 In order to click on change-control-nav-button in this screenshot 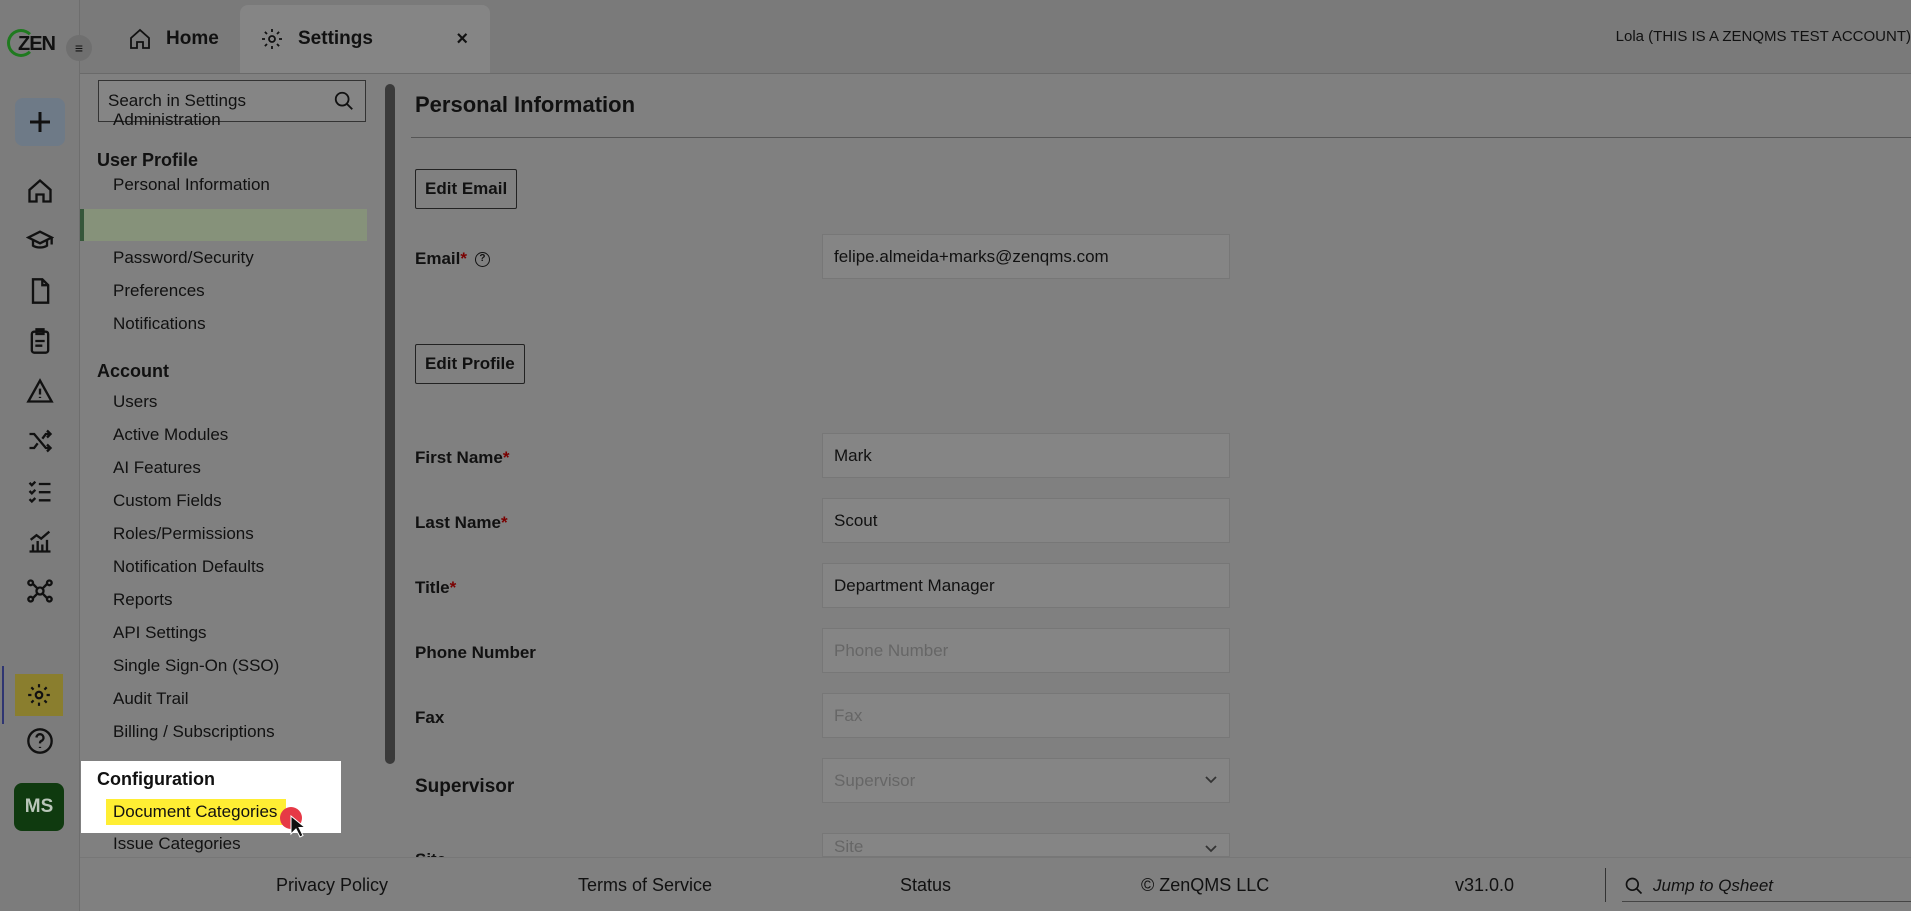, I will do `click(40, 441)`.